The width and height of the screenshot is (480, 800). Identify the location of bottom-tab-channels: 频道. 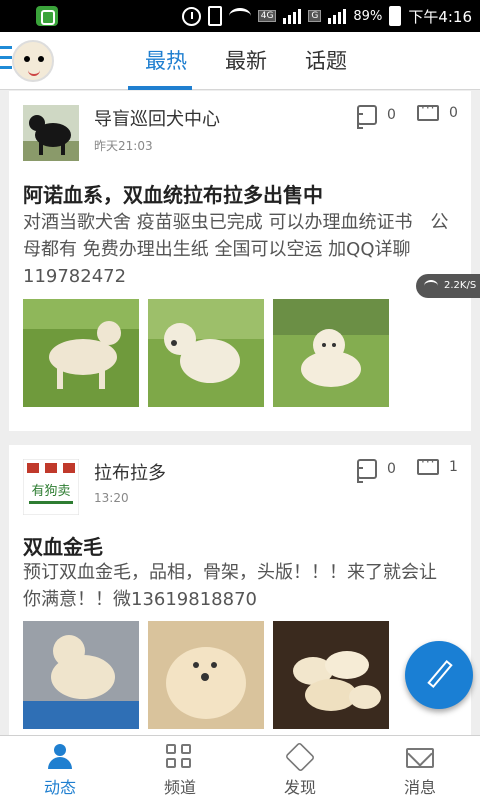
(180, 768).